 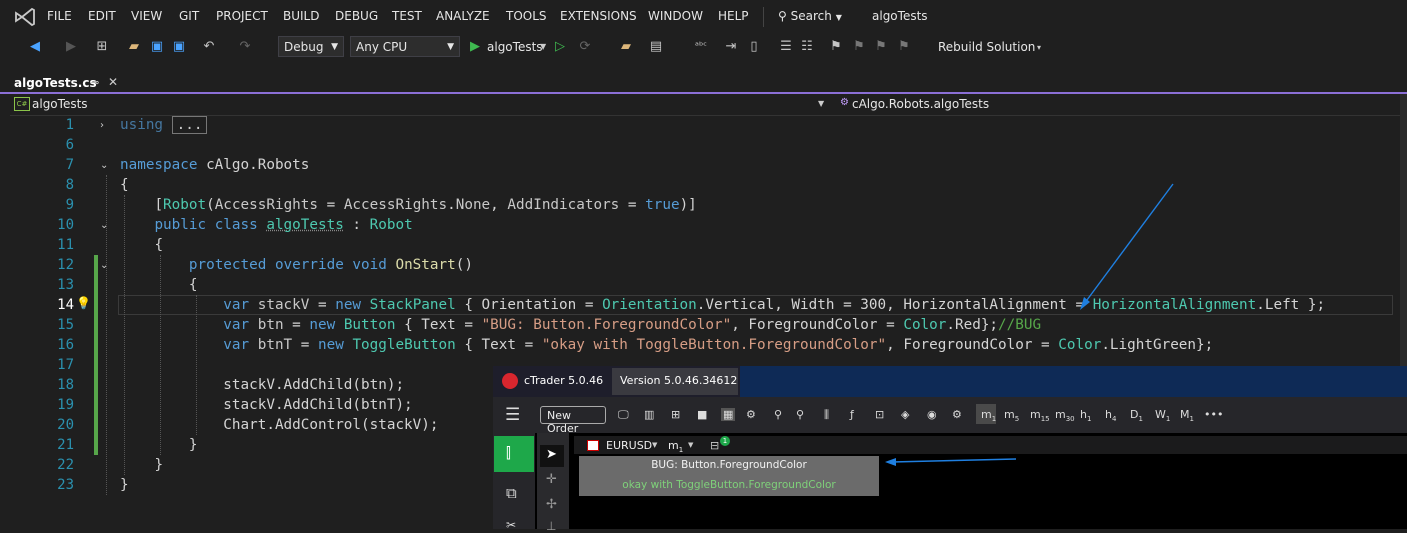 I want to click on clear-bookmarks-icon: ⚑, so click(x=904, y=47).